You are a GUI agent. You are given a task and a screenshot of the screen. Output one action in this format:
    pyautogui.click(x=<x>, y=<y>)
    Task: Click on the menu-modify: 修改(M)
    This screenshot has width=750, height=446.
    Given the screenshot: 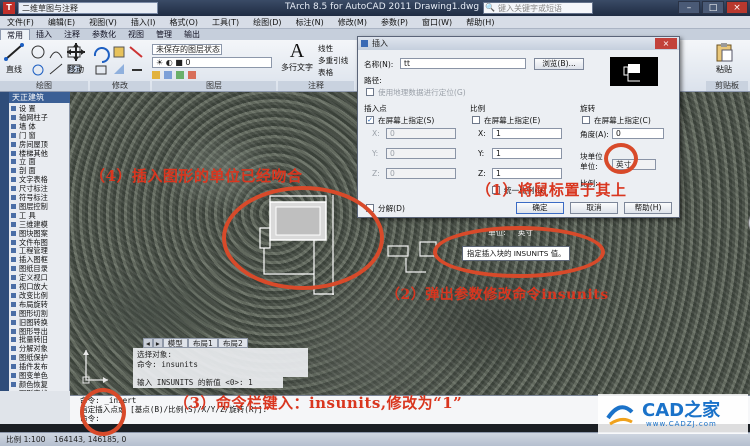 What is the action you would take?
    pyautogui.click(x=352, y=22)
    